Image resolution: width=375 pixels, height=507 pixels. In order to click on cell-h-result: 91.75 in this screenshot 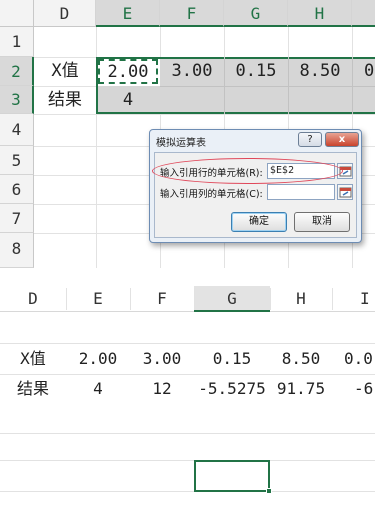, I will do `click(301, 389)`.